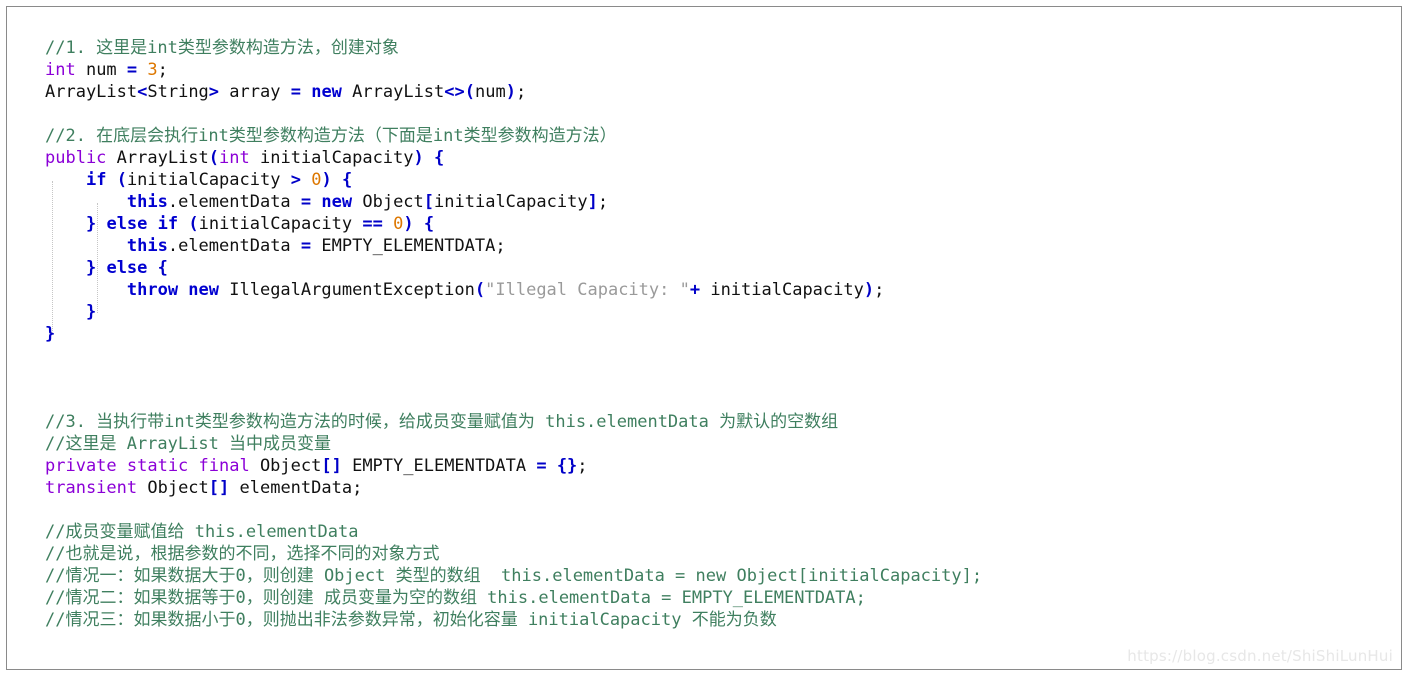  What do you see at coordinates (695, 290) in the screenshot?
I see `code-token: +` at bounding box center [695, 290].